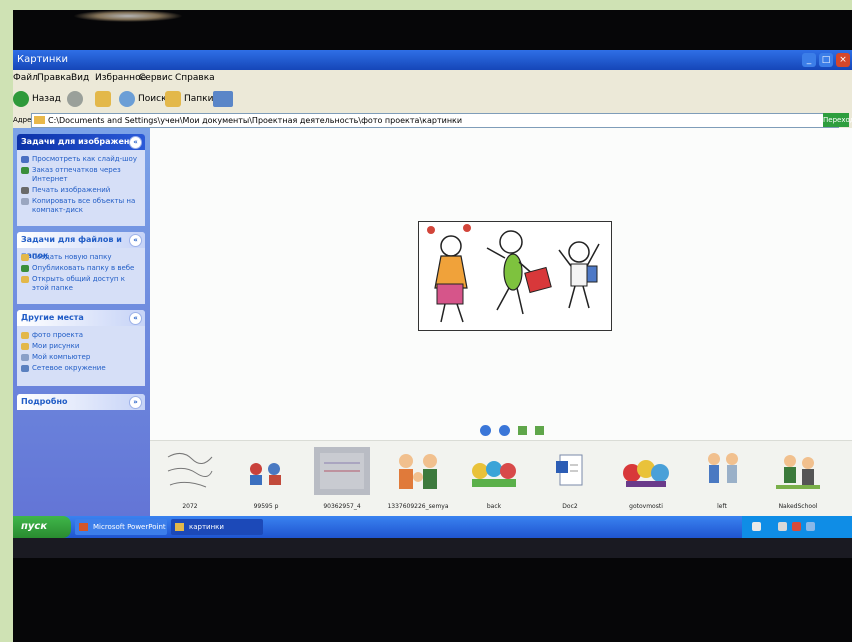  I want to click on handwriting-image, so click(190, 471).